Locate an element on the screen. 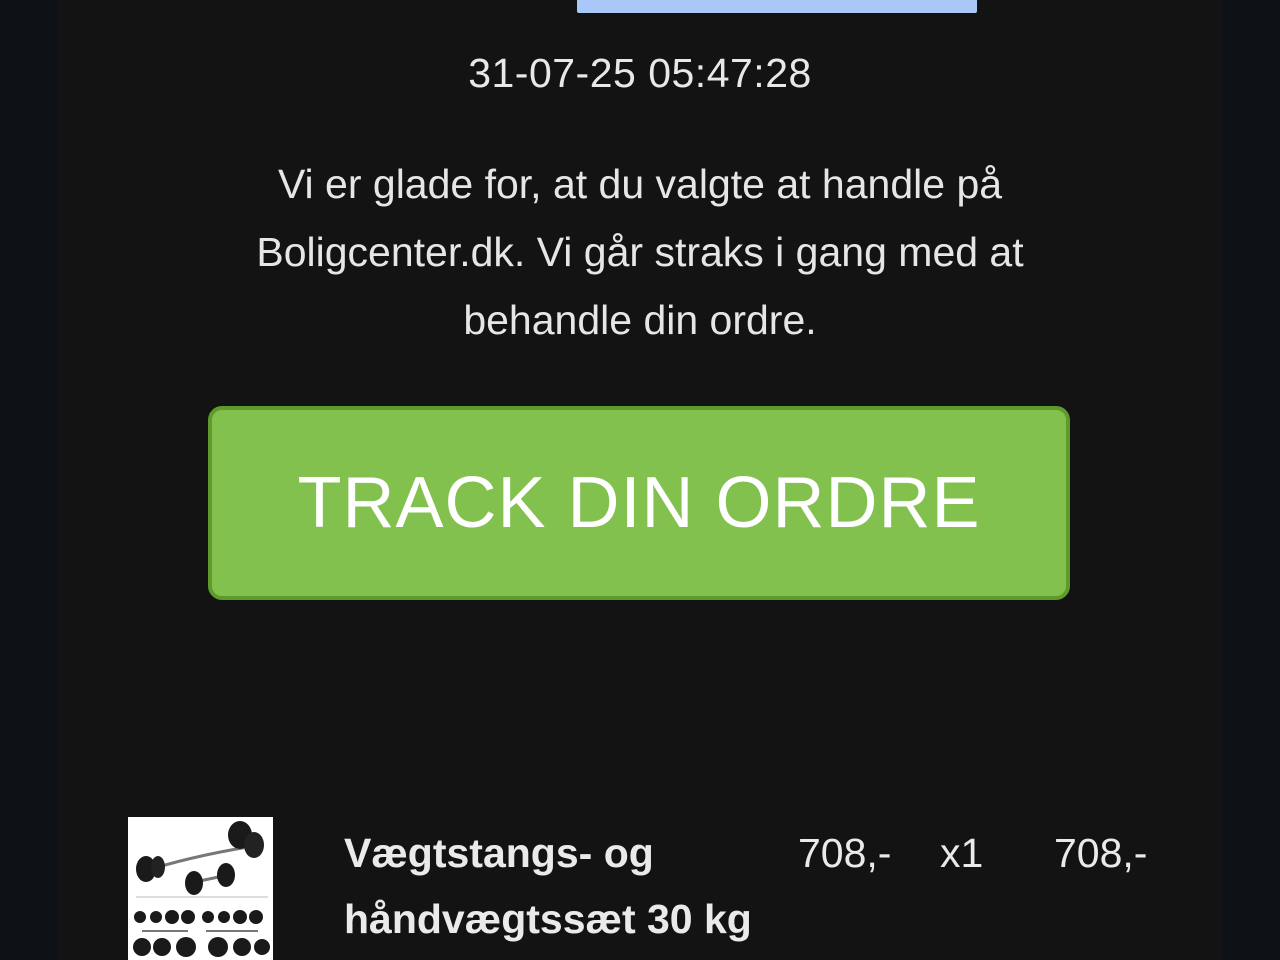 The width and height of the screenshot is (1280, 960). product-unit-price: 708,- is located at coordinates (845, 853).